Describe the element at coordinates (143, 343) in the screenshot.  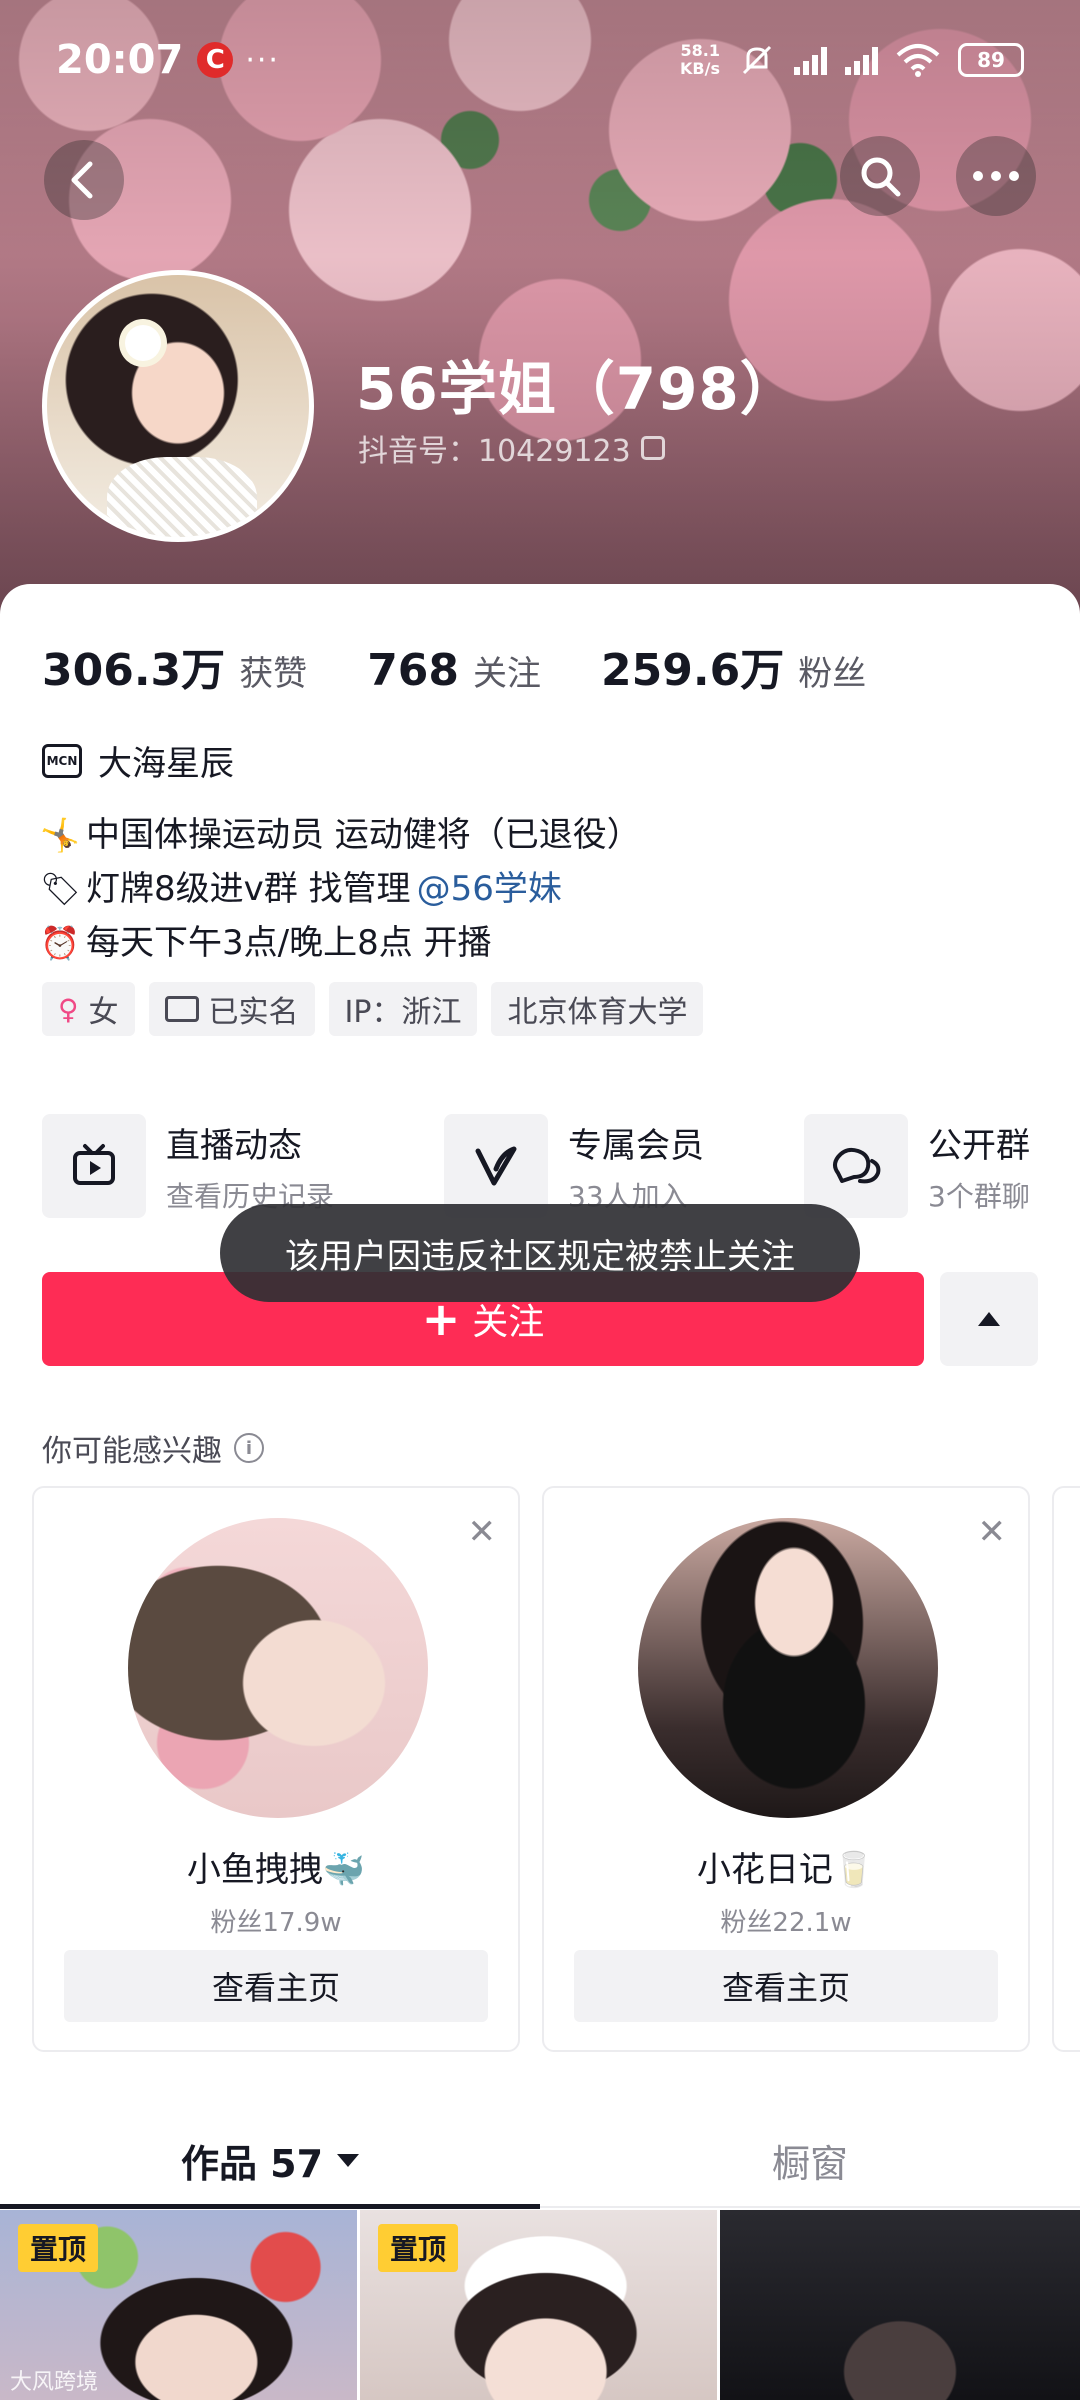
I see `avatar-flower` at that location.